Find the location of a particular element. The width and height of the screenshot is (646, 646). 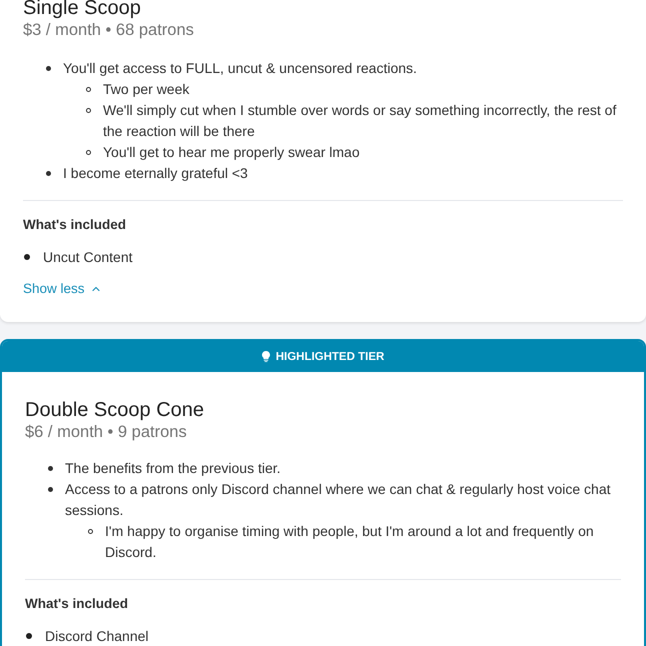

show-less-link: Show less is located at coordinates (62, 289).